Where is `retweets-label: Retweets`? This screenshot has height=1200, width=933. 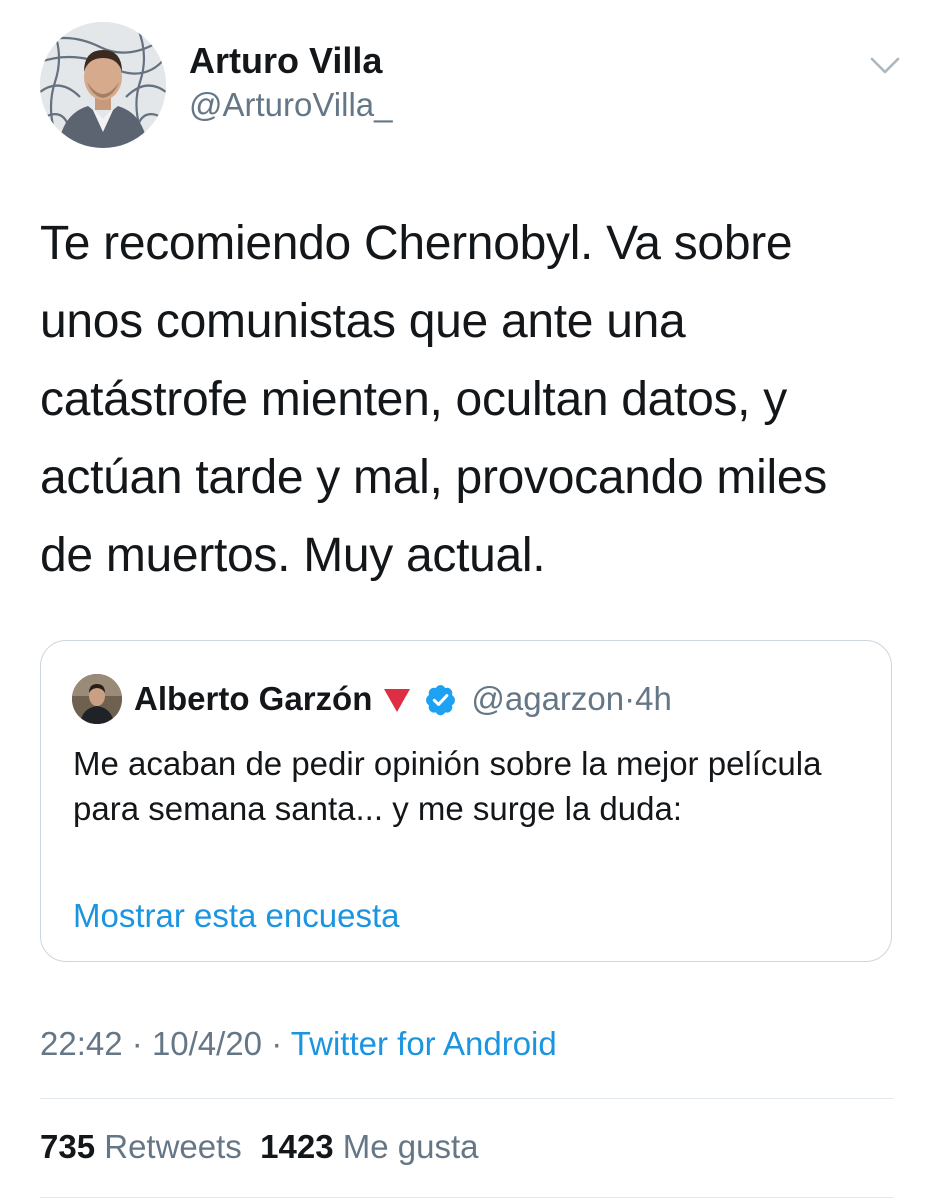
retweets-label: Retweets is located at coordinates (173, 1146).